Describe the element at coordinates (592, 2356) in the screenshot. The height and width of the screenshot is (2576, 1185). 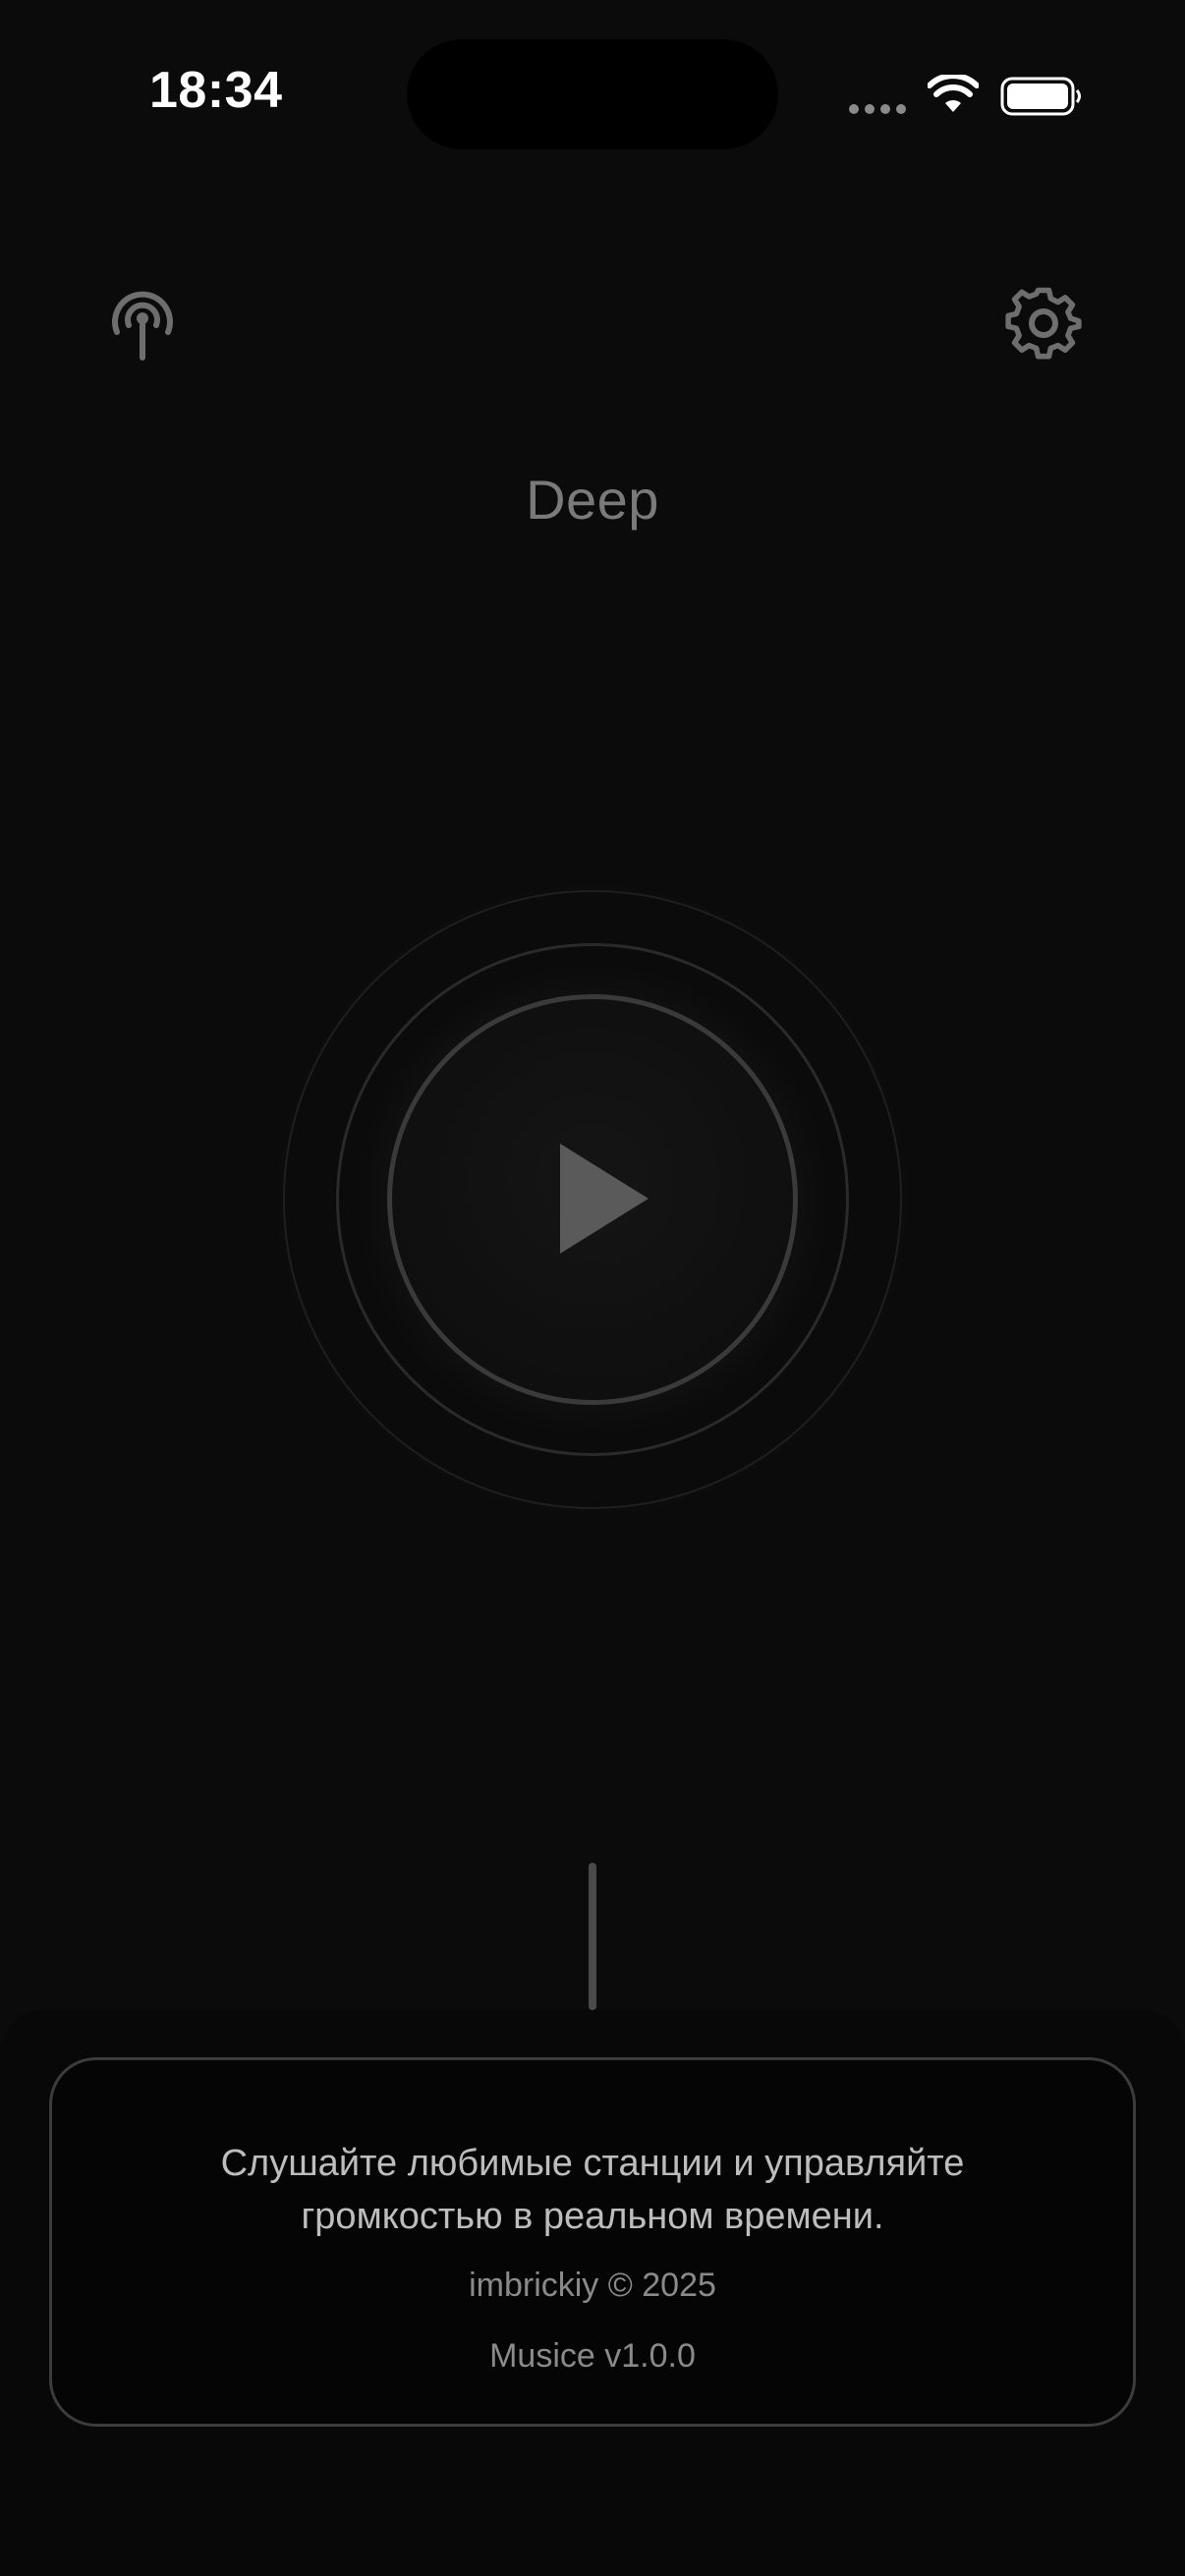
I see `app-version: Musice v1.0.0` at that location.